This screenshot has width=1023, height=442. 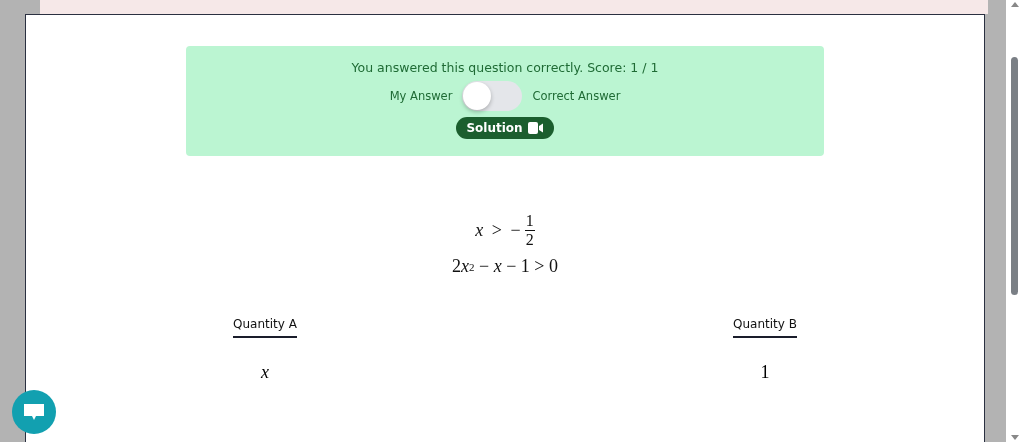 I want to click on quantity-heading: Quantity B, so click(x=765, y=328).